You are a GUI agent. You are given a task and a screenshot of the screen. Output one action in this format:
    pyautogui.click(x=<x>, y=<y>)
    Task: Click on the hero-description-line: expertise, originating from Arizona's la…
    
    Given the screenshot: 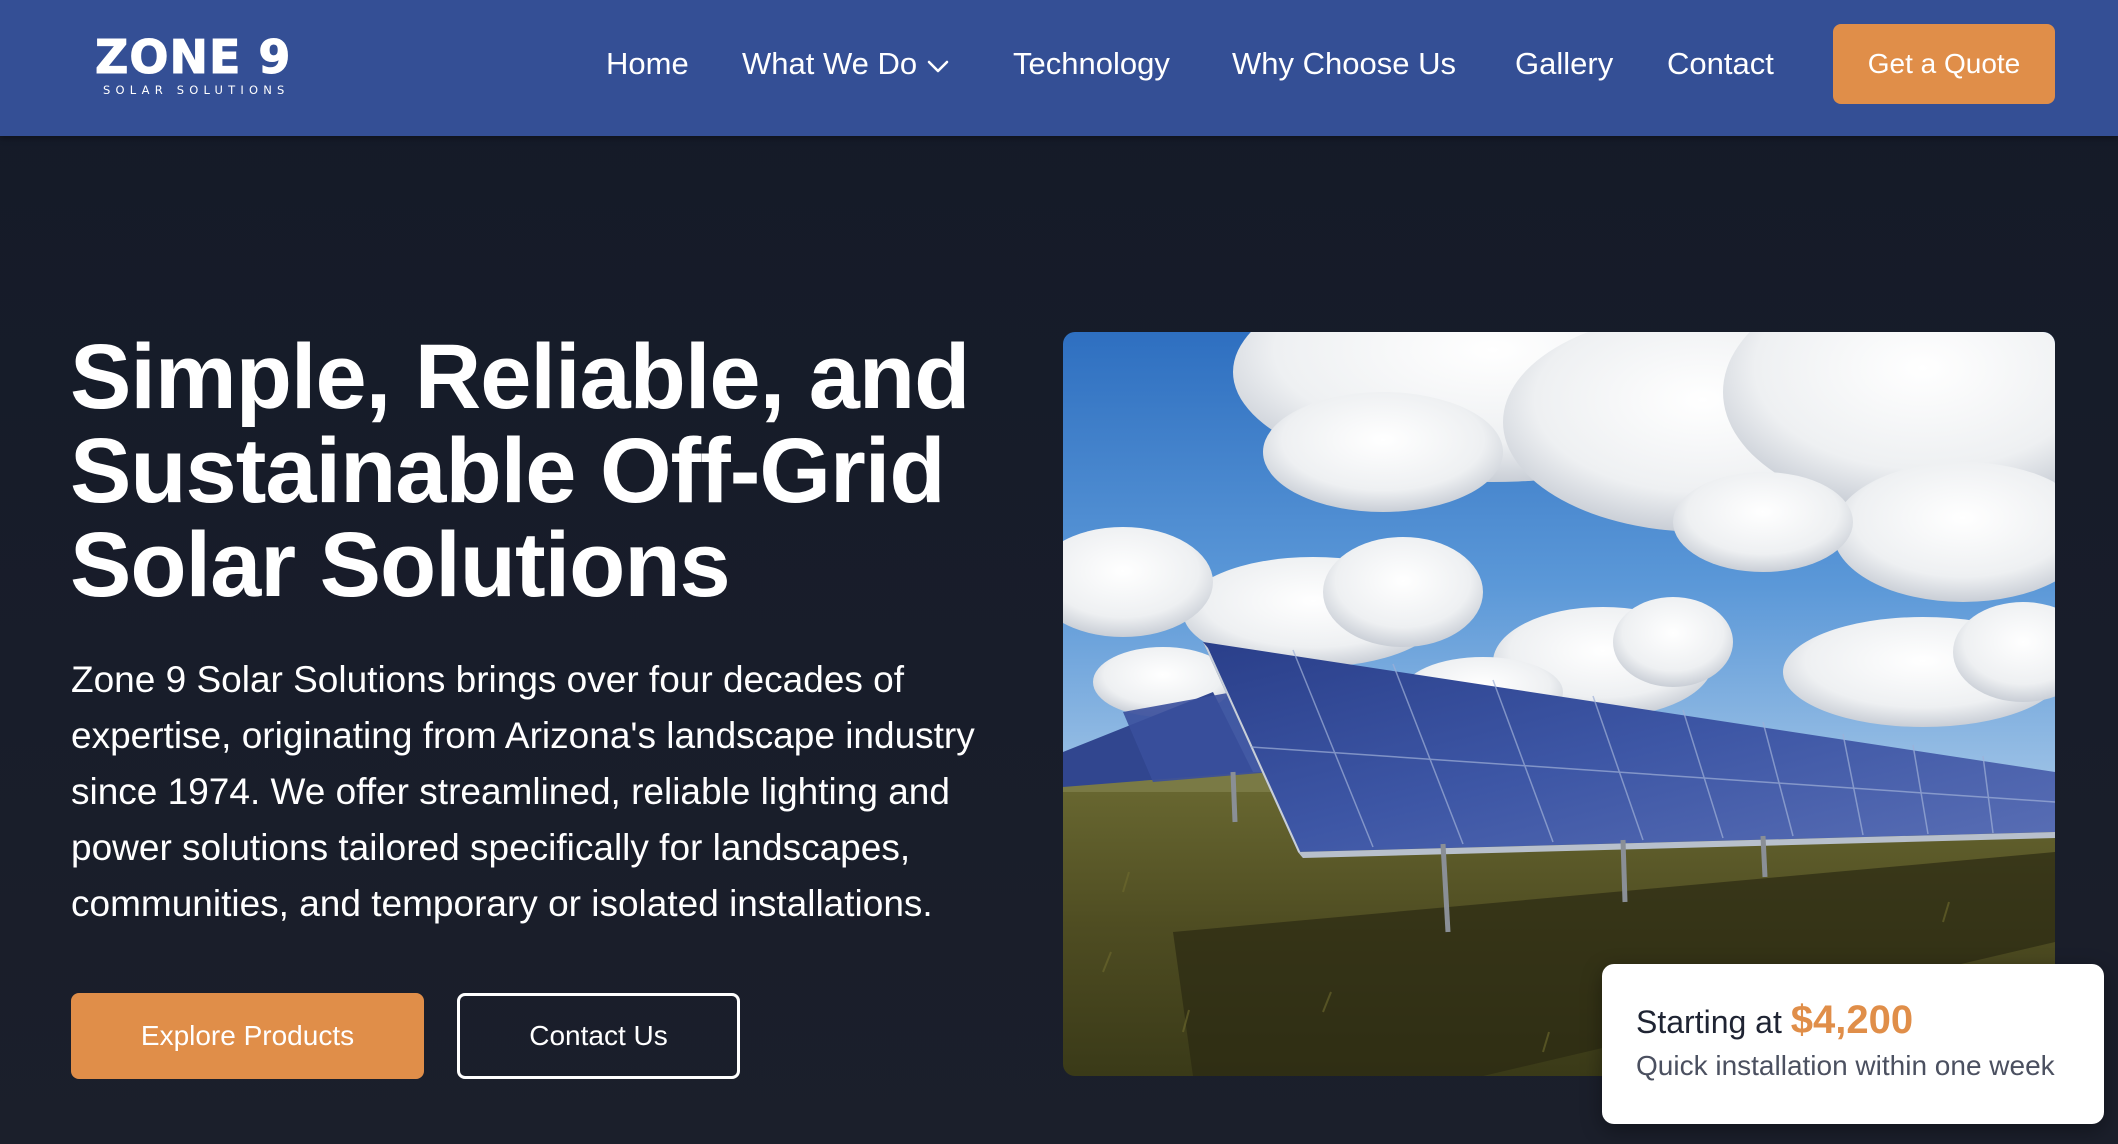 What is the action you would take?
    pyautogui.click(x=523, y=735)
    